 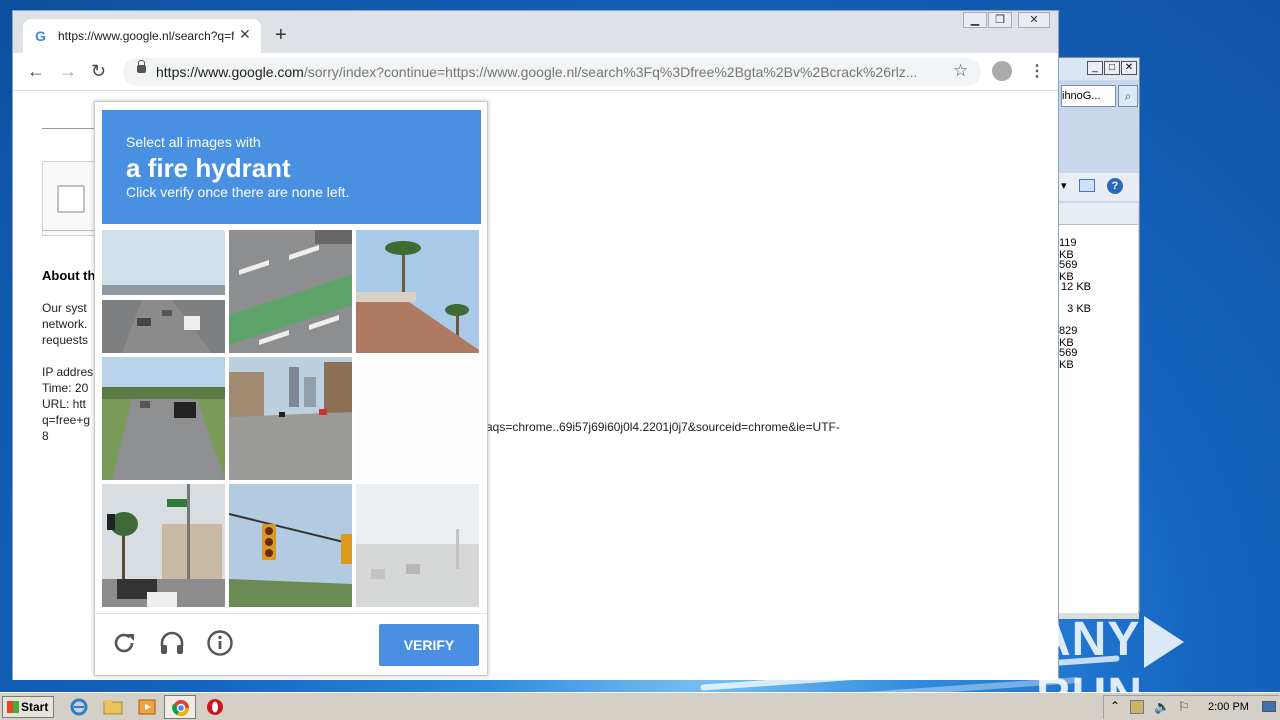 What do you see at coordinates (1128, 96) in the screenshot?
I see `search-icon: ⌕` at bounding box center [1128, 96].